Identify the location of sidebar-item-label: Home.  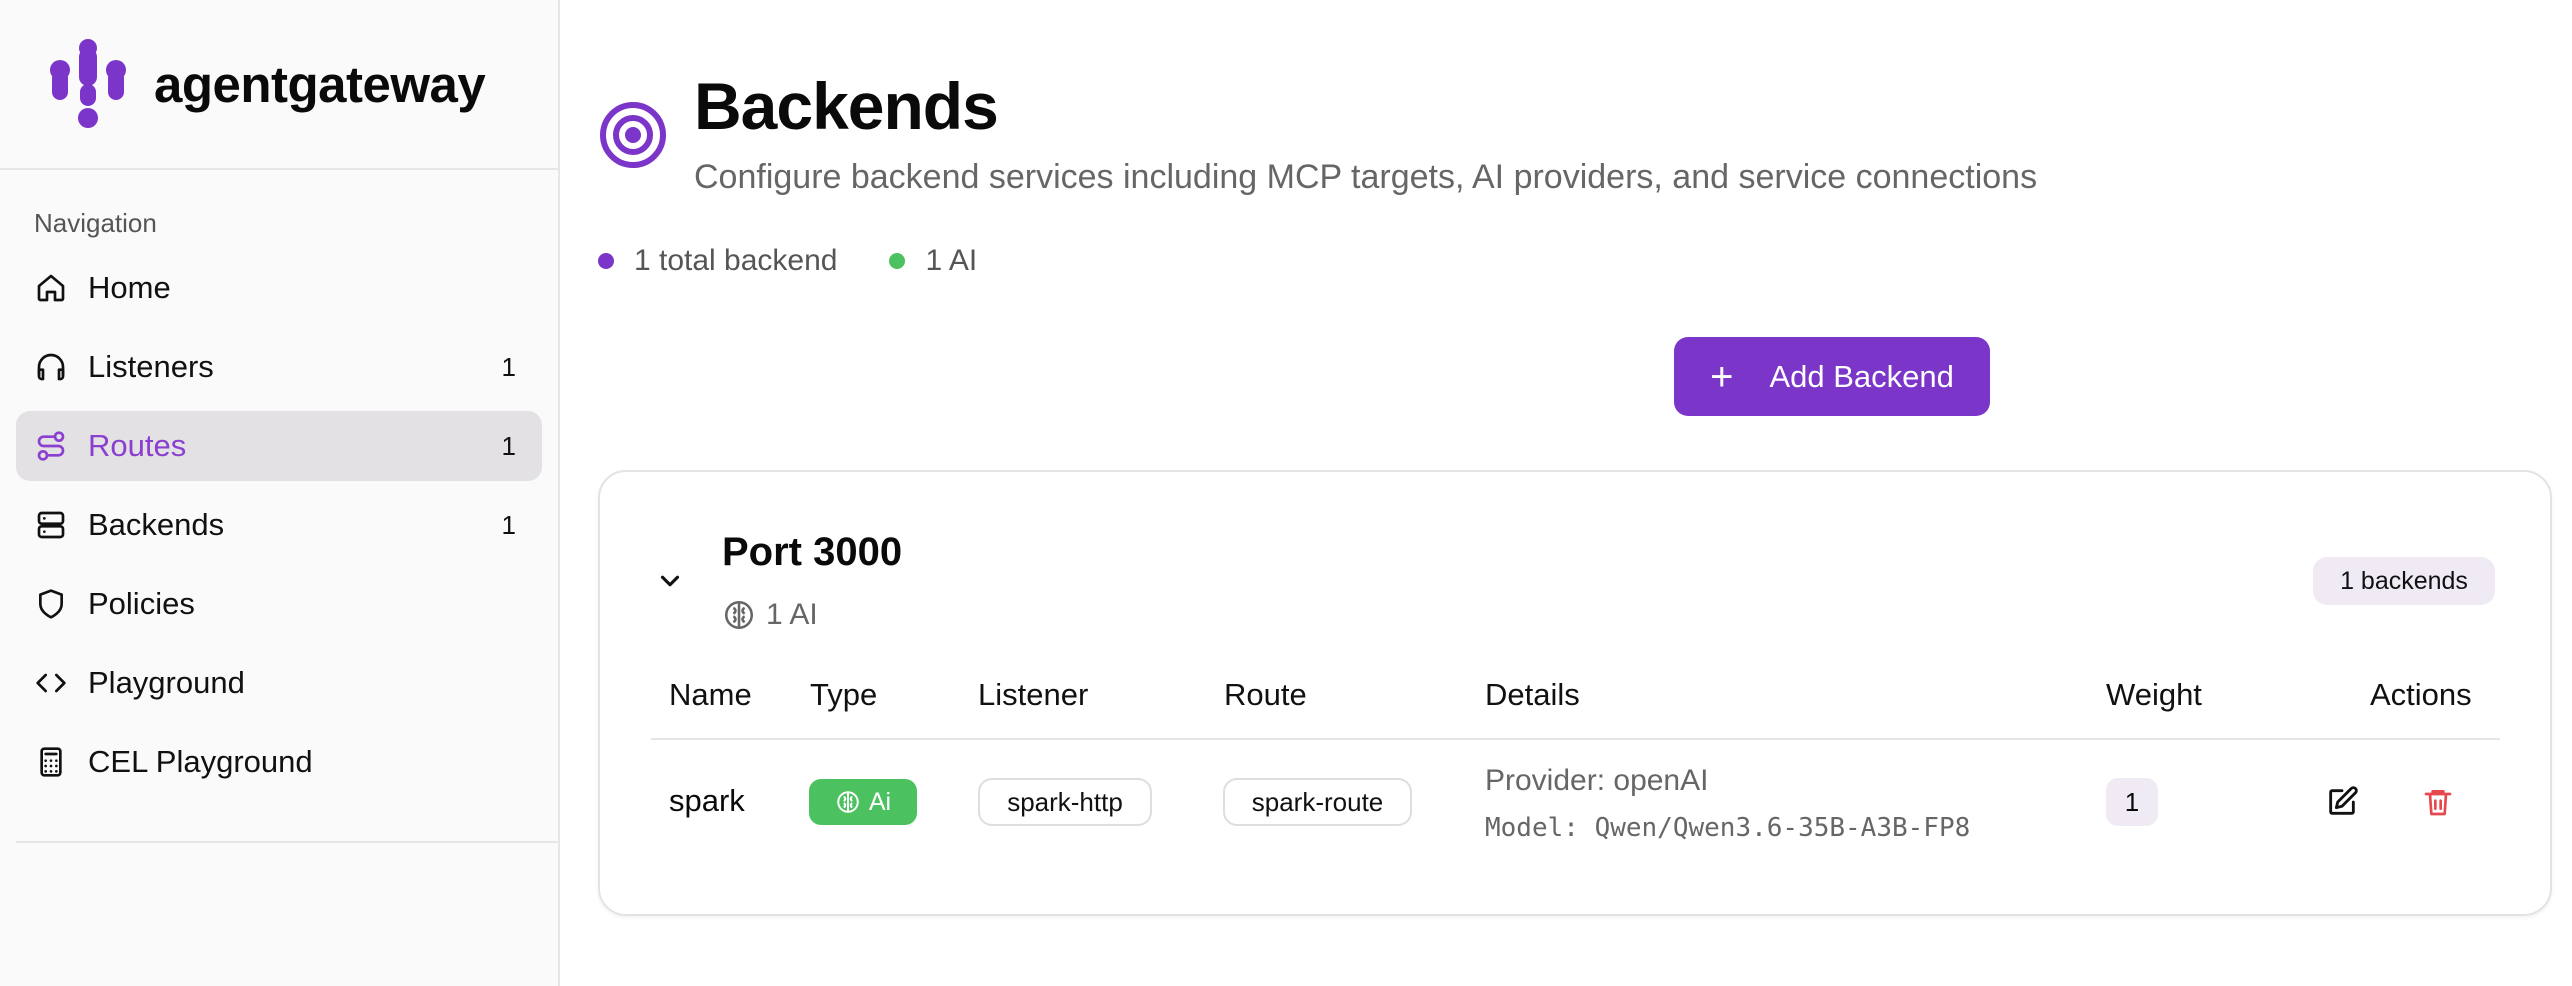
(129, 287).